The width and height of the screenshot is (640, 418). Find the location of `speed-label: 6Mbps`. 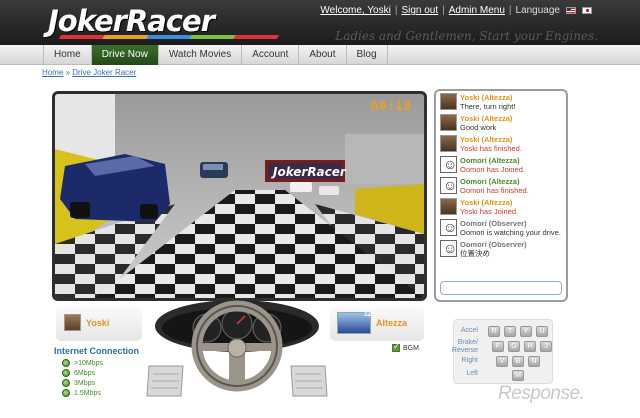

speed-label: 6Mbps is located at coordinates (85, 373).